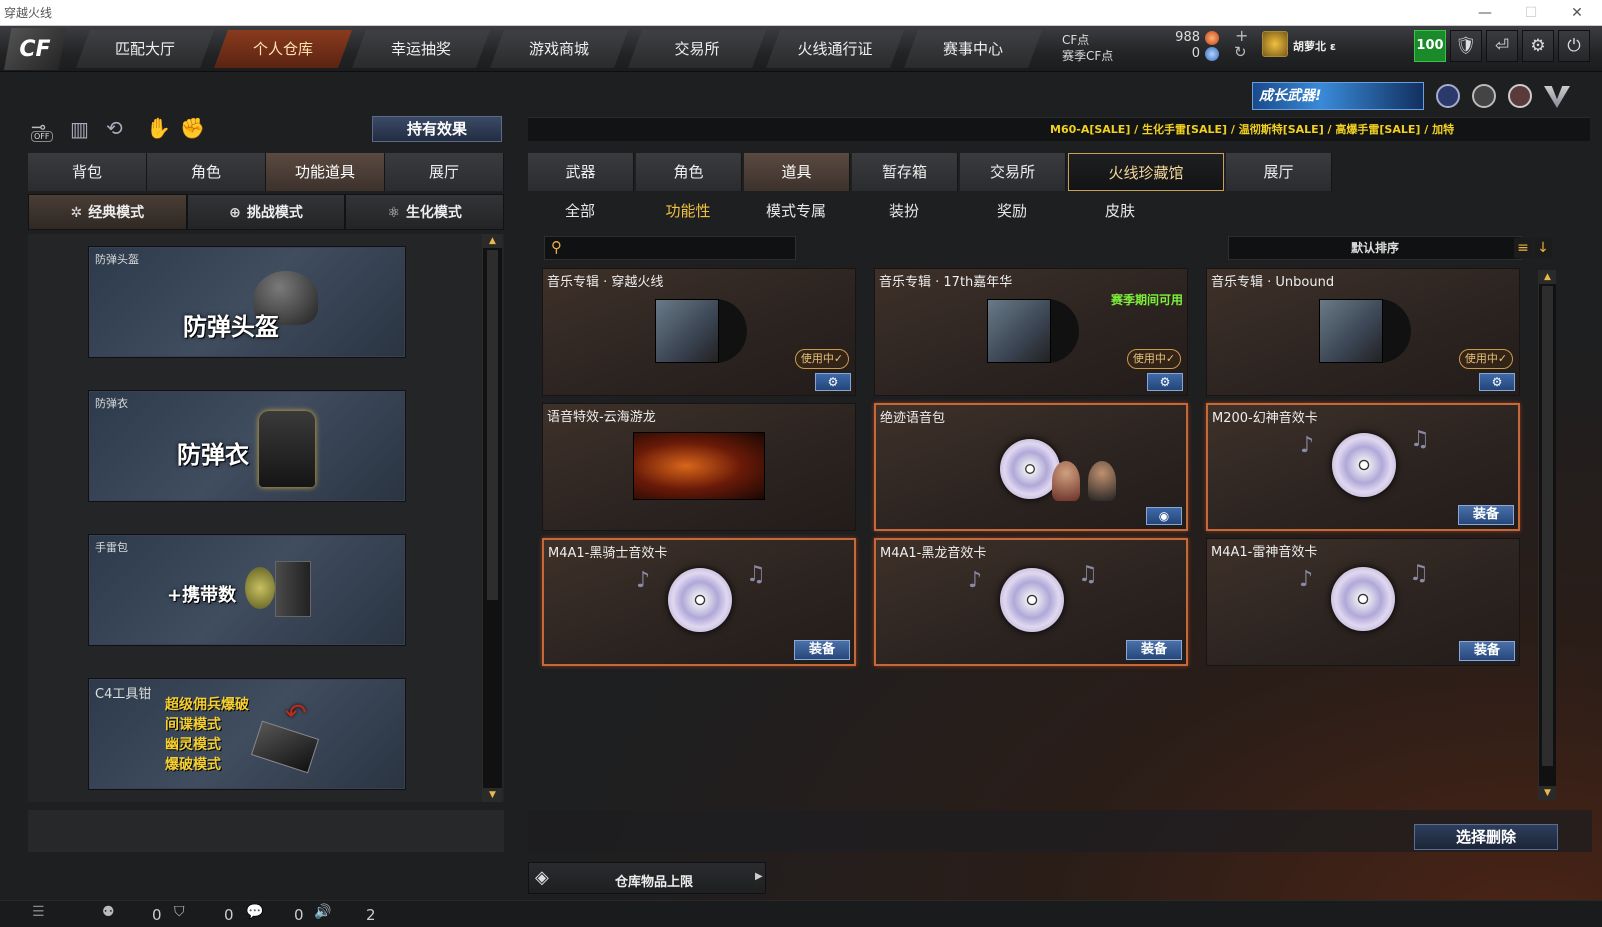 The image size is (1602, 927). I want to click on right-tab-4: 交易所, so click(1013, 172).